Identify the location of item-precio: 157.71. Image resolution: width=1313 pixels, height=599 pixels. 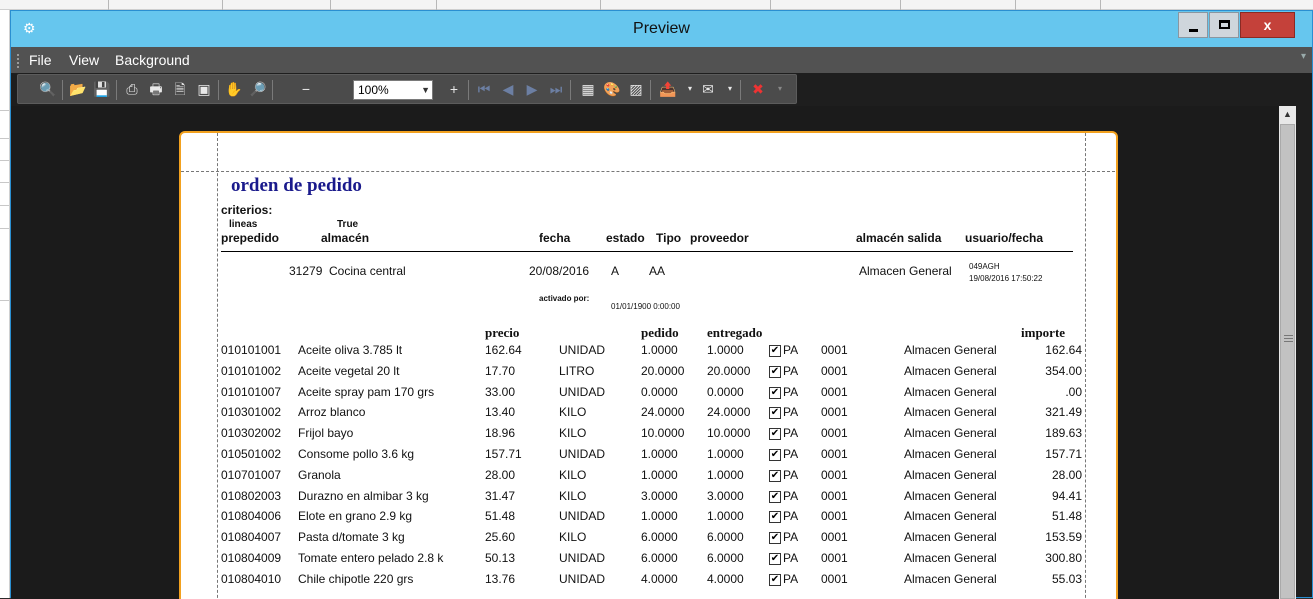
(503, 454).